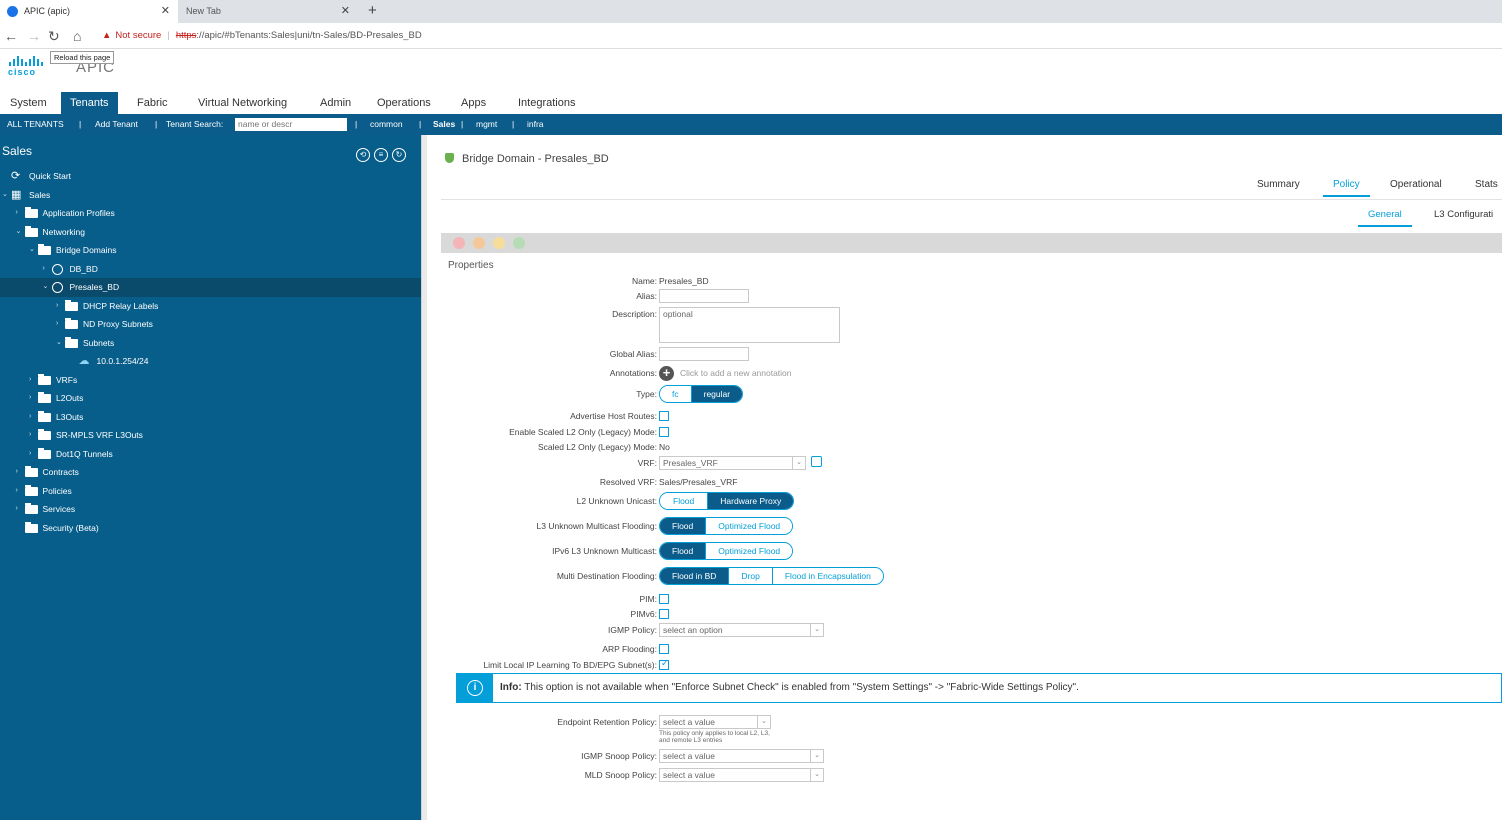 The height and width of the screenshot is (820, 1502). I want to click on alias-input, so click(704, 296).